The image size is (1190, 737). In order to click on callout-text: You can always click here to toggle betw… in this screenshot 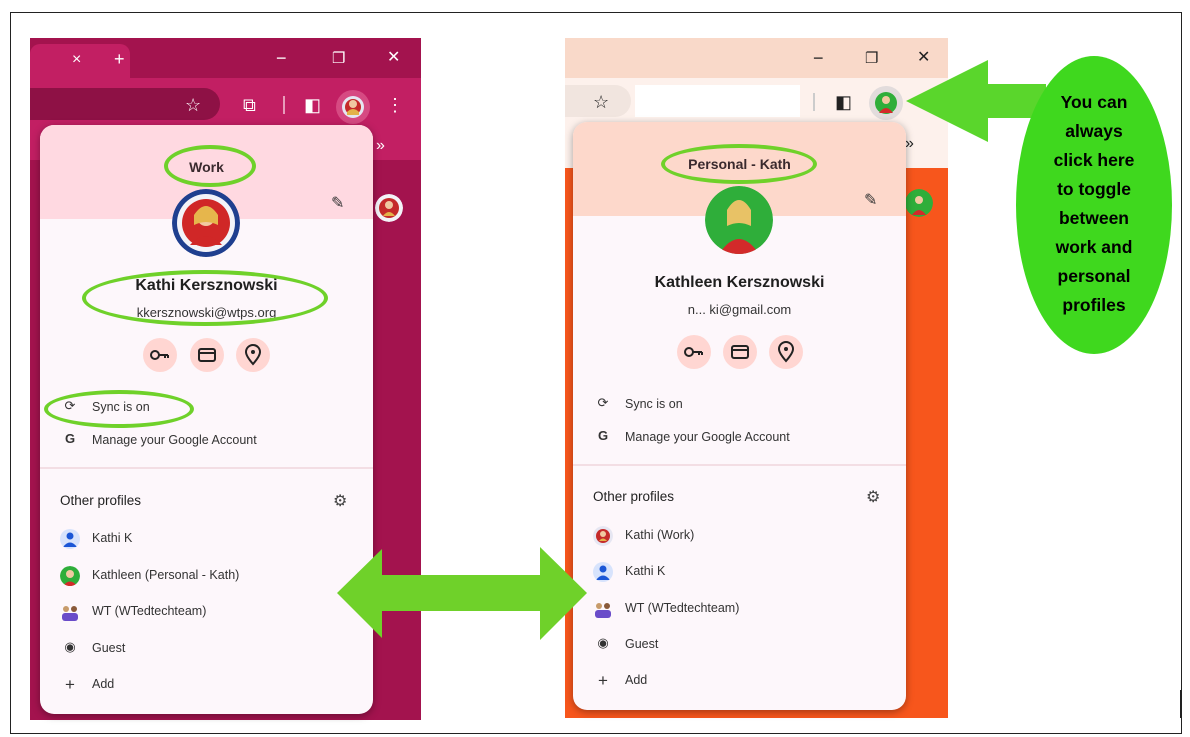, I will do `click(1094, 203)`.